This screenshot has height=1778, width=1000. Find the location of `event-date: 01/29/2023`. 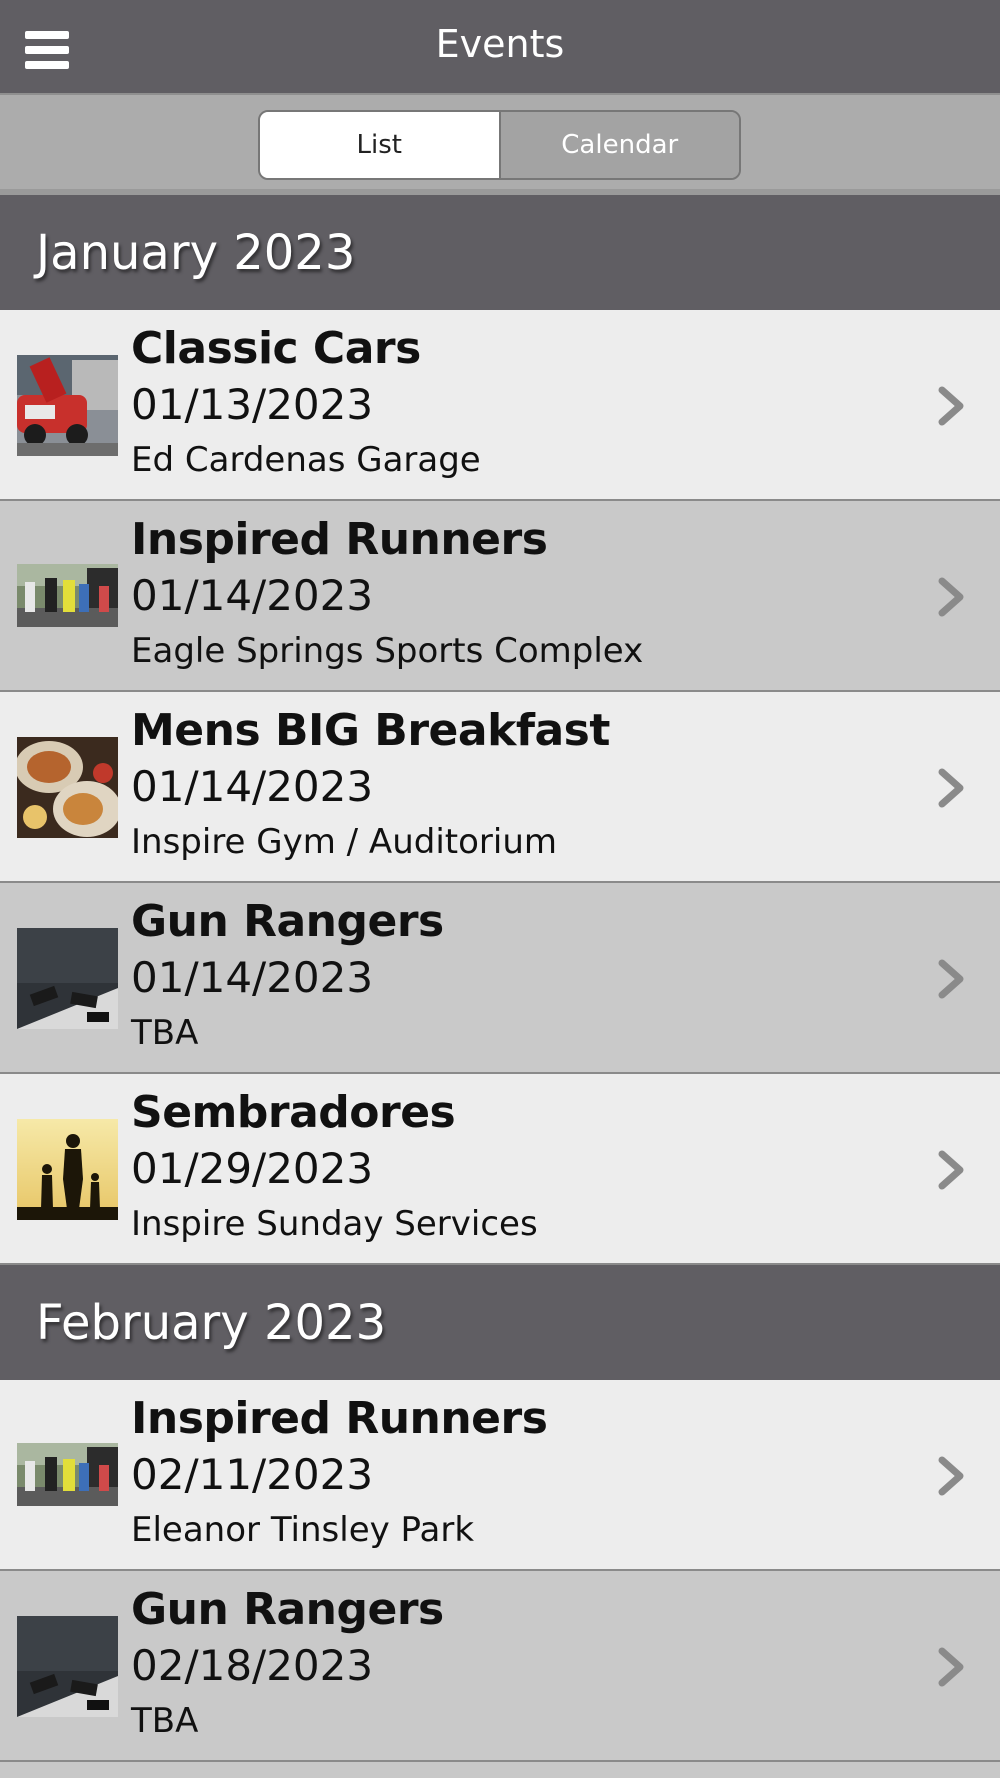

event-date: 01/29/2023 is located at coordinates (252, 1168).